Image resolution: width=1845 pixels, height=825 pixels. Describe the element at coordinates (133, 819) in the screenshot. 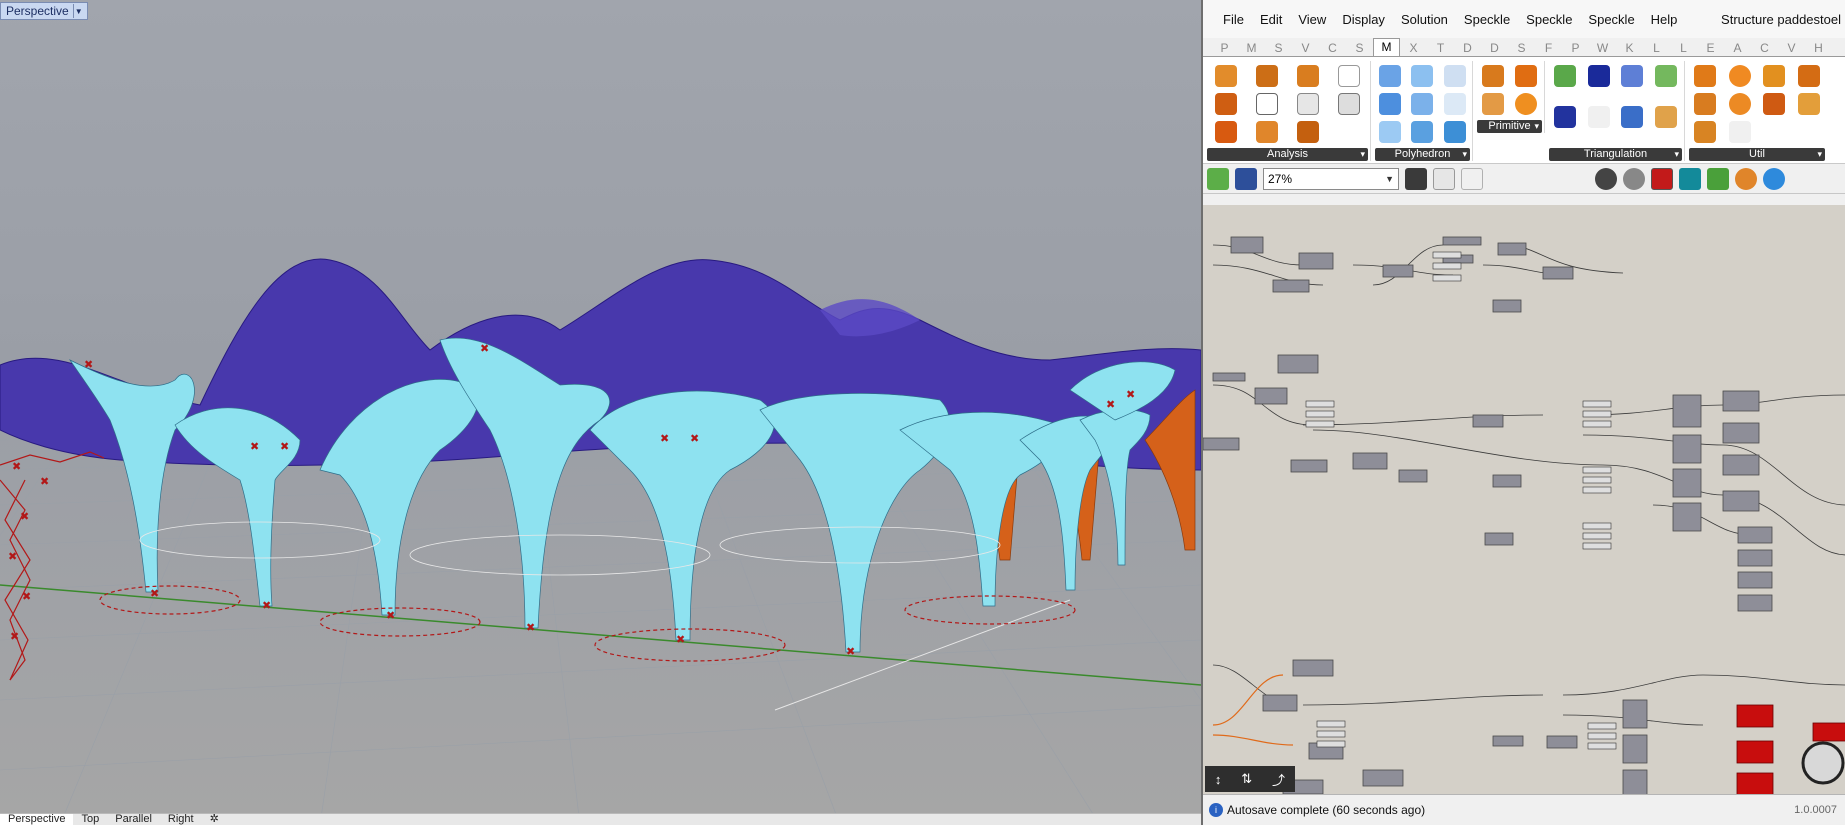

I see `viewport-tab-parallel: Parallel` at that location.